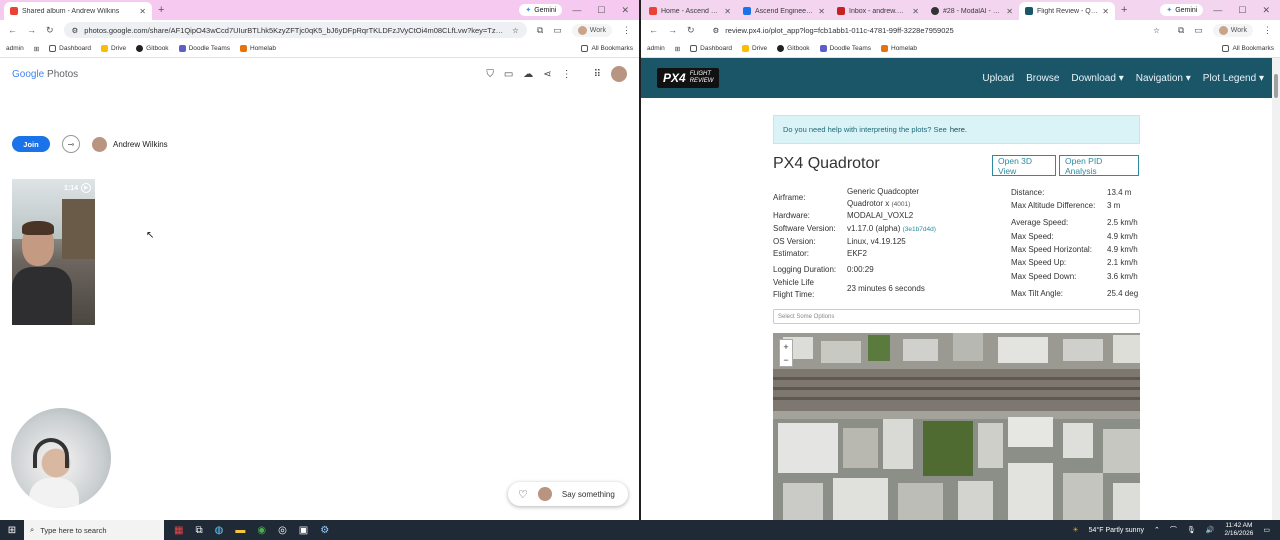  I want to click on tab-shared-album: Shared album - Andrew Wilkins ✕, so click(78, 11).